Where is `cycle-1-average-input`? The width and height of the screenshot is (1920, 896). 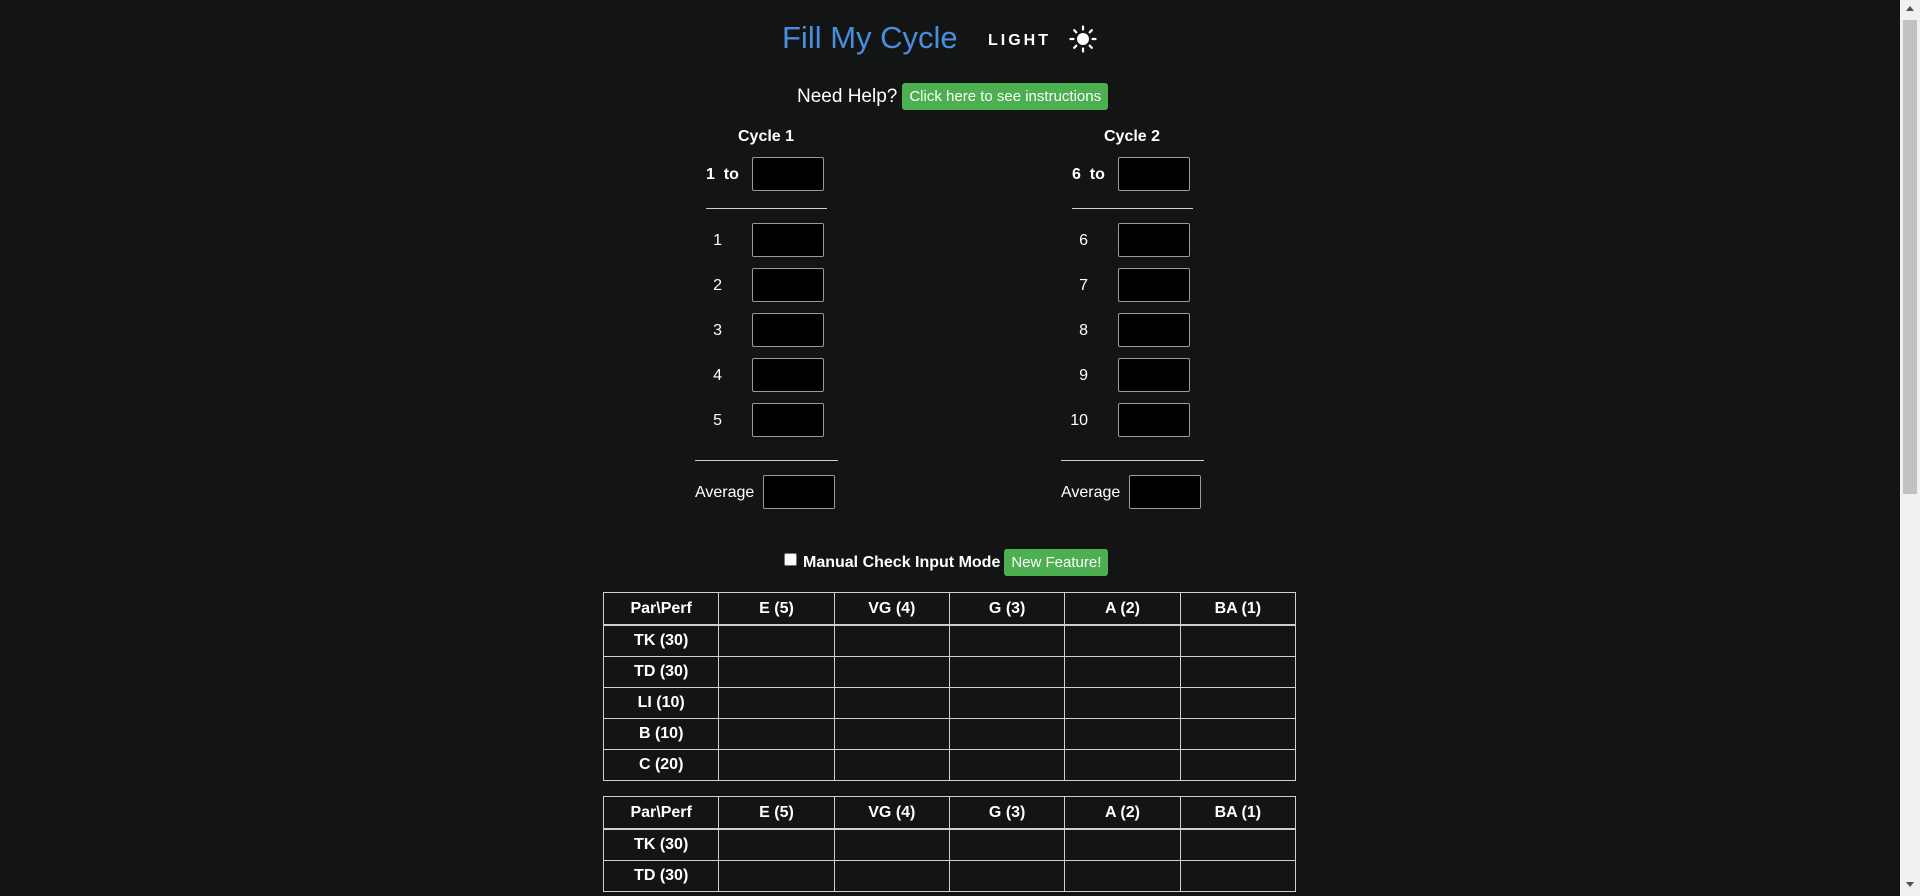
cycle-1-average-input is located at coordinates (799, 492).